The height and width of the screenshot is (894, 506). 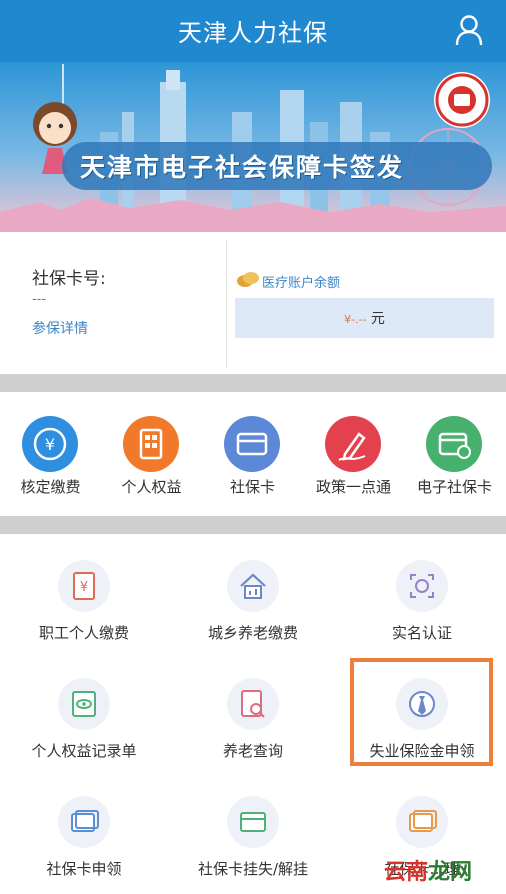 I want to click on card-apply-icon, so click(x=85, y=821).